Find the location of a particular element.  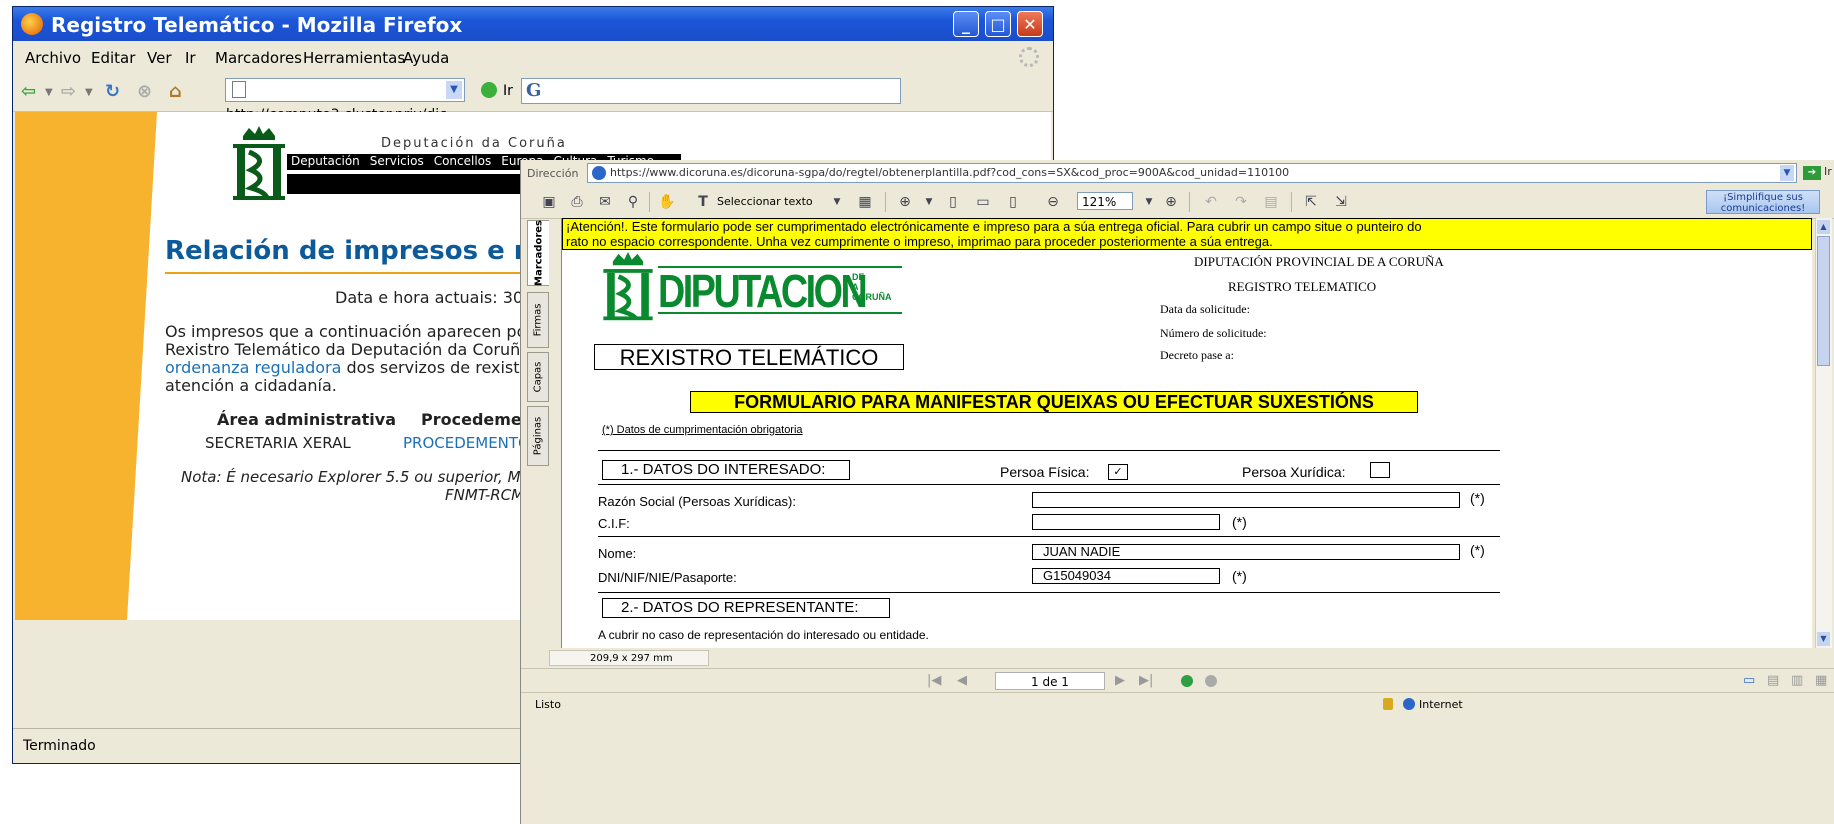

persoa-xuridica-checkbox is located at coordinates (1380, 470).